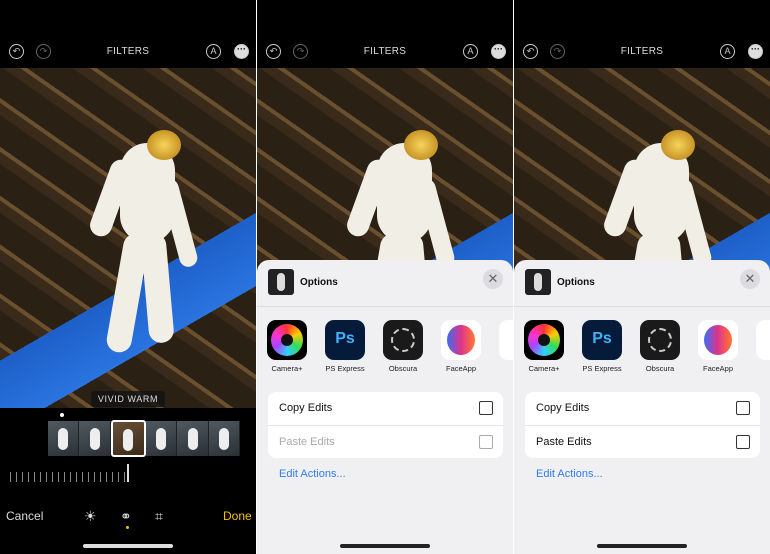 The width and height of the screenshot is (770, 554). I want to click on filters-icon: ⚭, so click(126, 516).